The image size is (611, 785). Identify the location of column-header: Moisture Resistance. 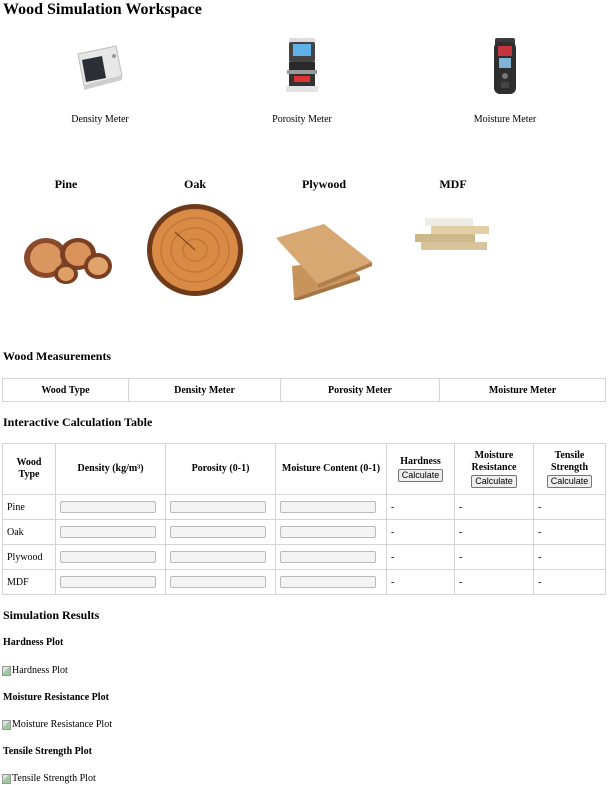
(494, 461).